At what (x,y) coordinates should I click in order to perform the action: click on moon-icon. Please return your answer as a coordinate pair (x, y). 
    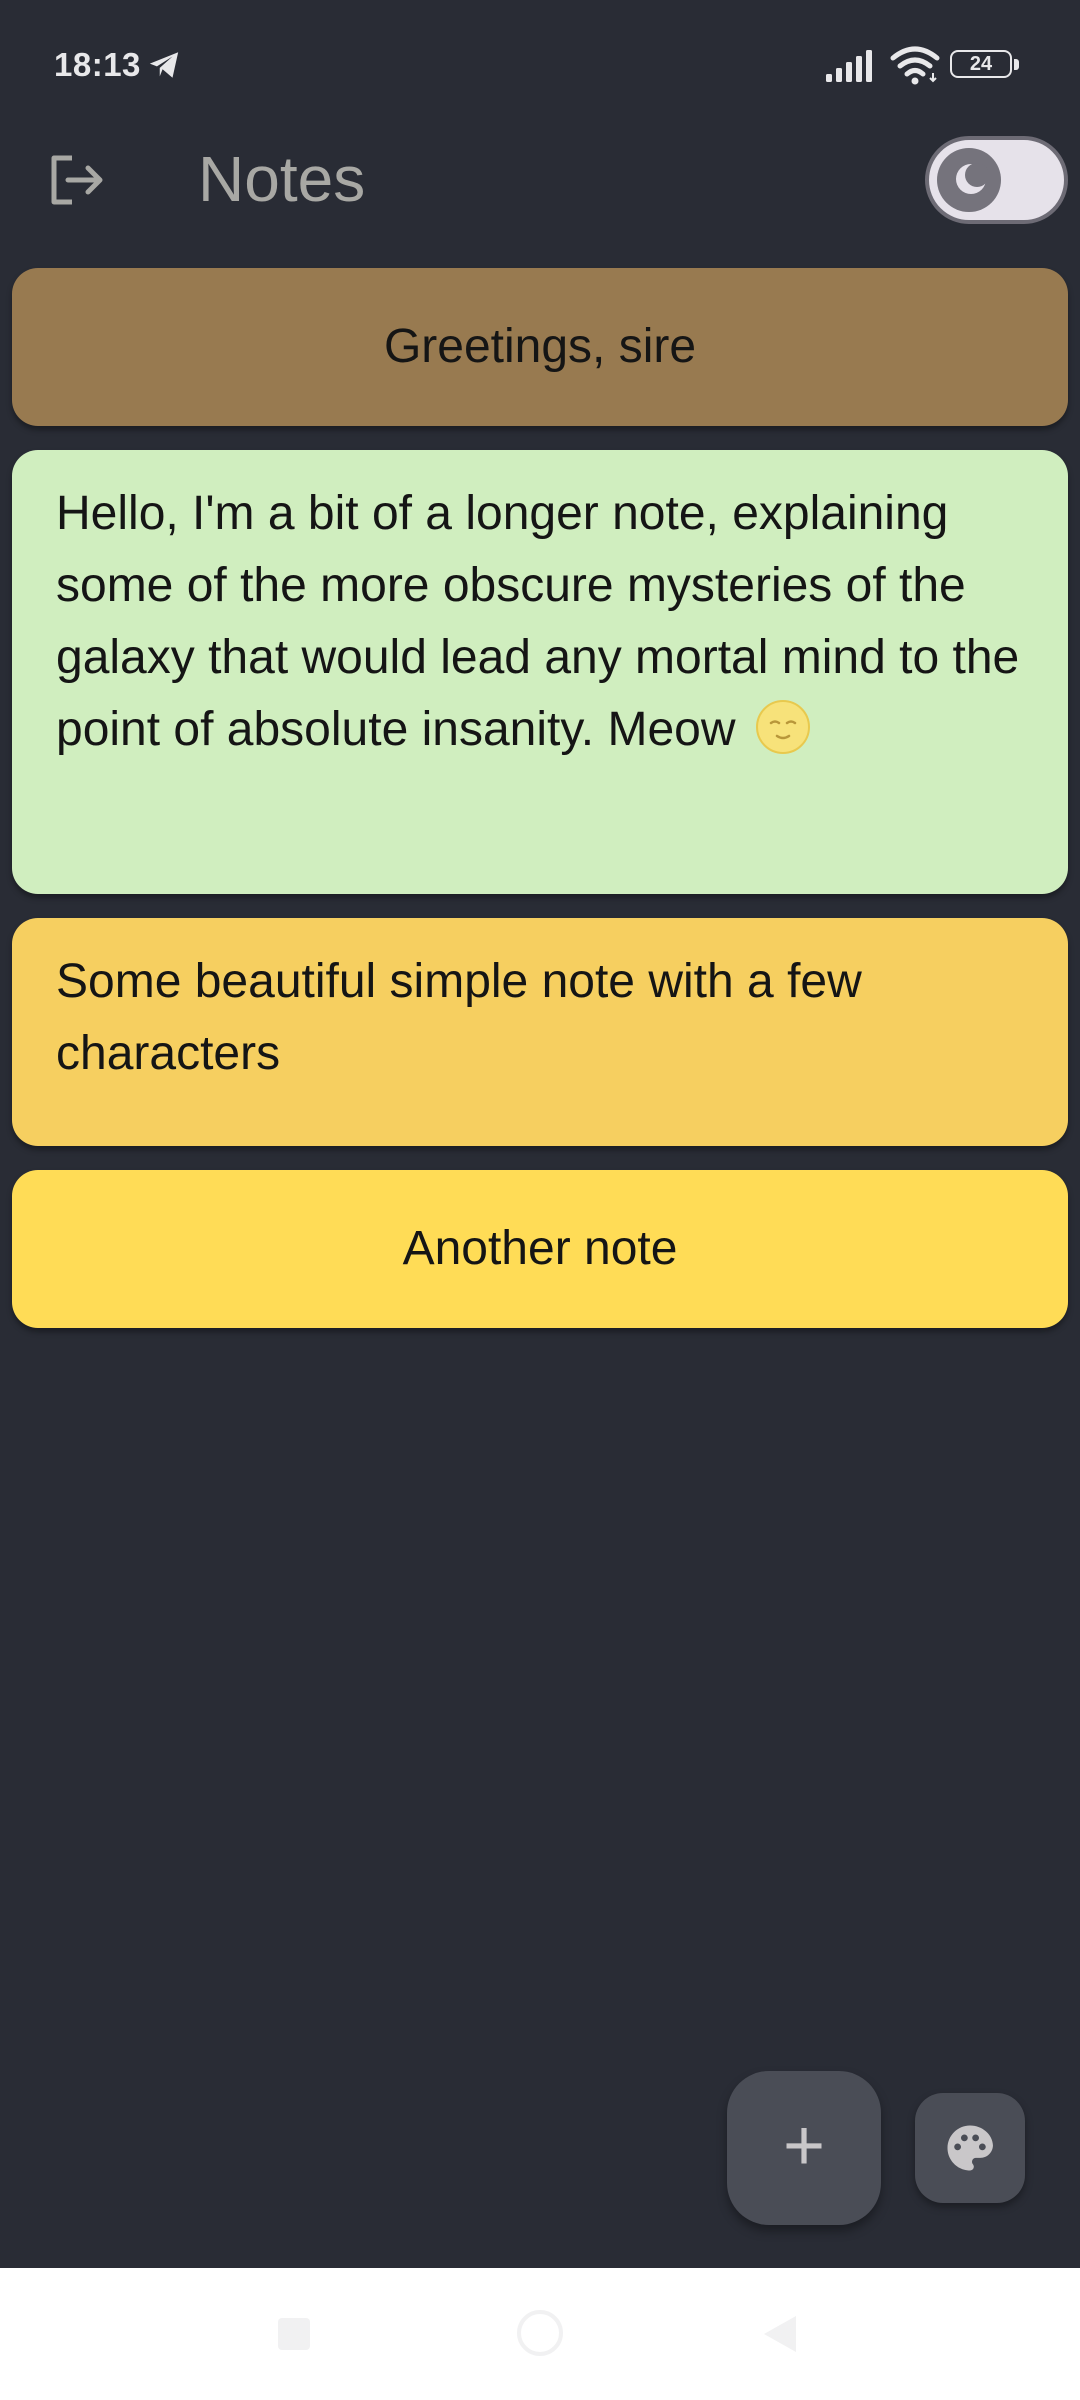
    Looking at the image, I should click on (972, 178).